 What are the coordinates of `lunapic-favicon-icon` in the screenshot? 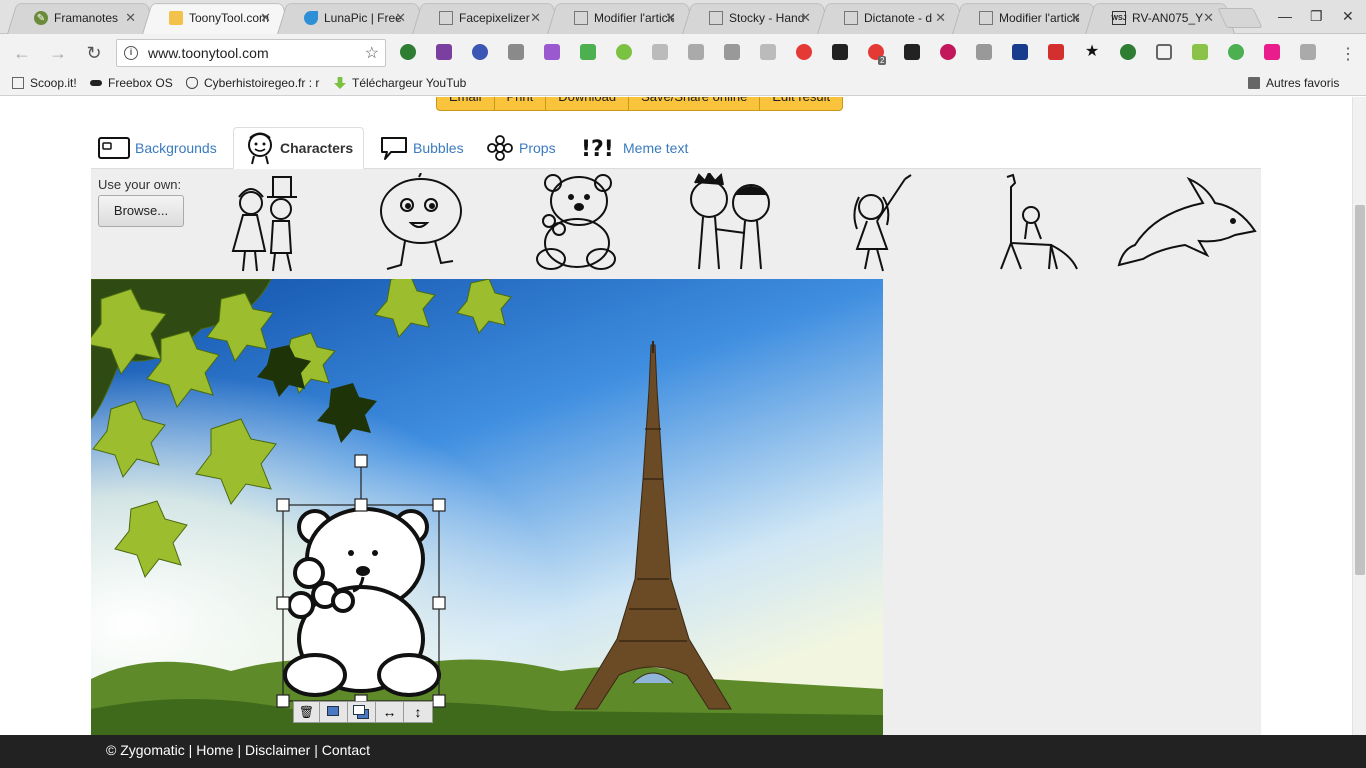 It's located at (311, 18).